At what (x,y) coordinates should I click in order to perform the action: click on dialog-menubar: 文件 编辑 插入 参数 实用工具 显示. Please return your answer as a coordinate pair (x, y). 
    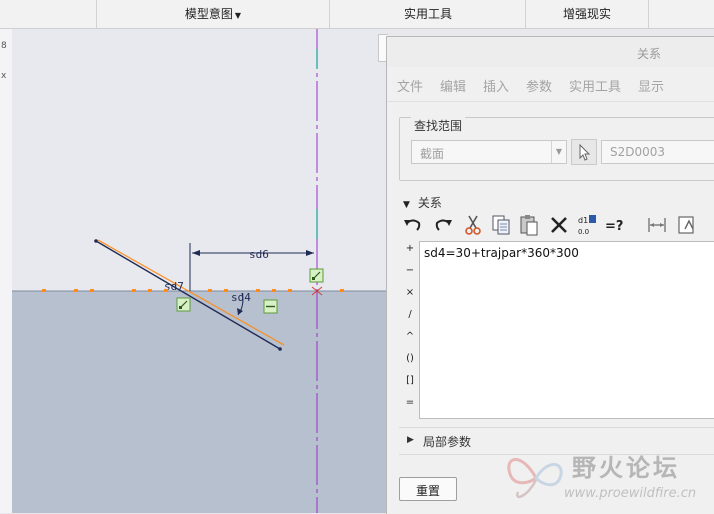
    Looking at the image, I should click on (550, 84).